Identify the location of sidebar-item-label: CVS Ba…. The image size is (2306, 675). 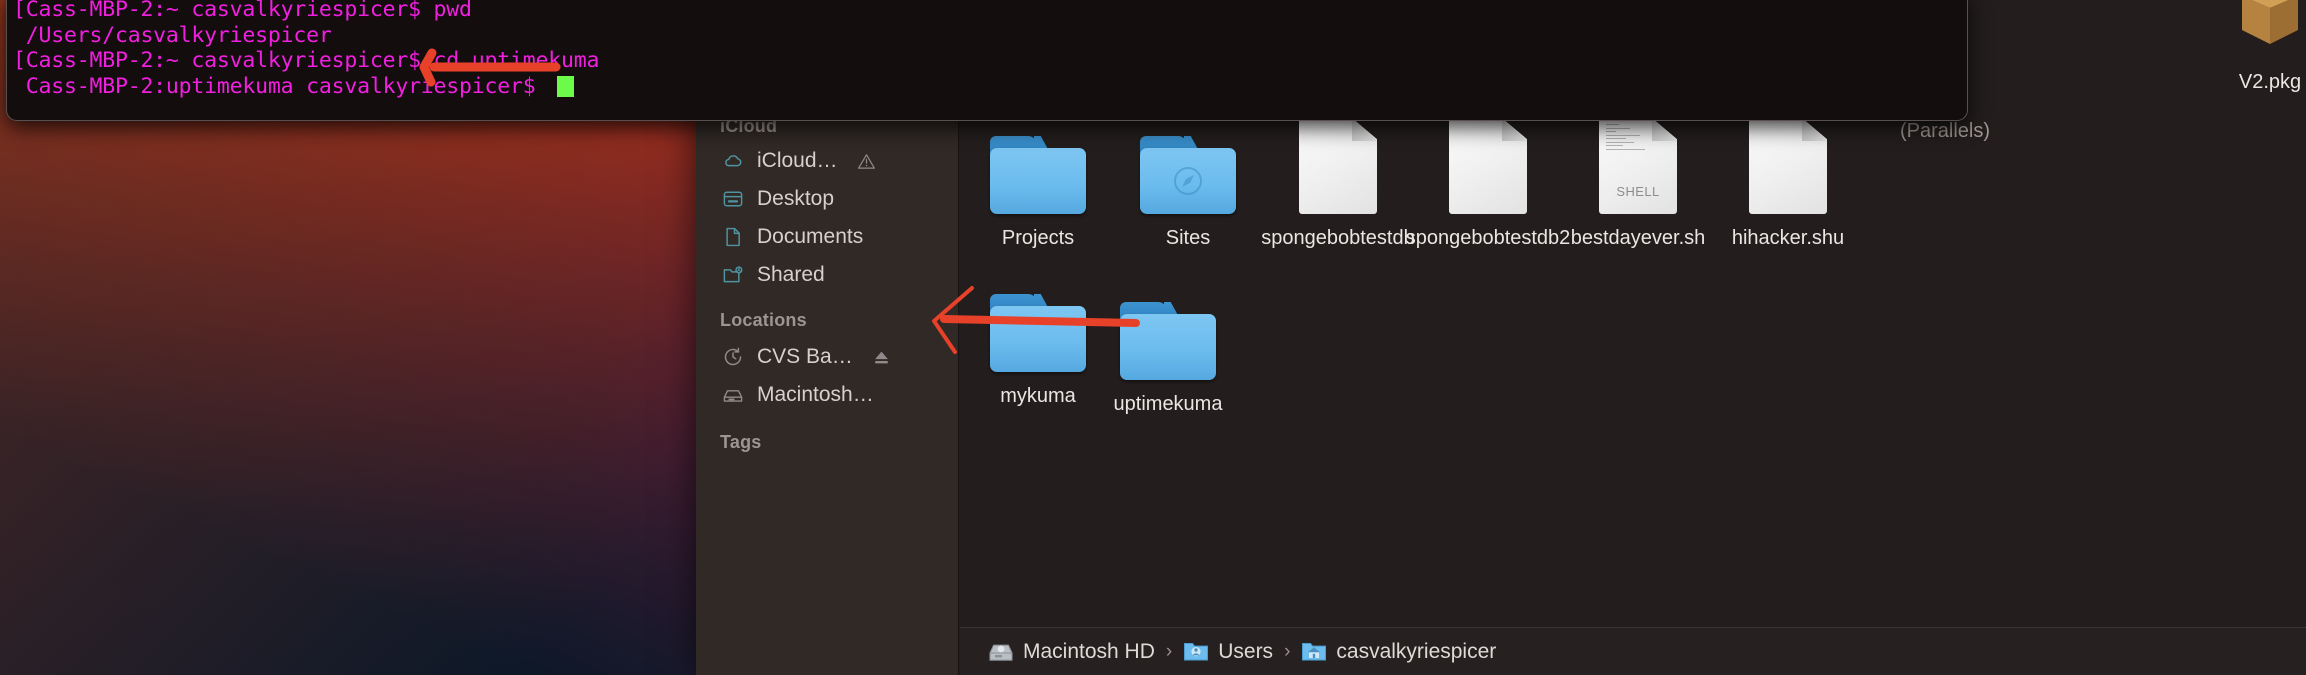
(805, 356).